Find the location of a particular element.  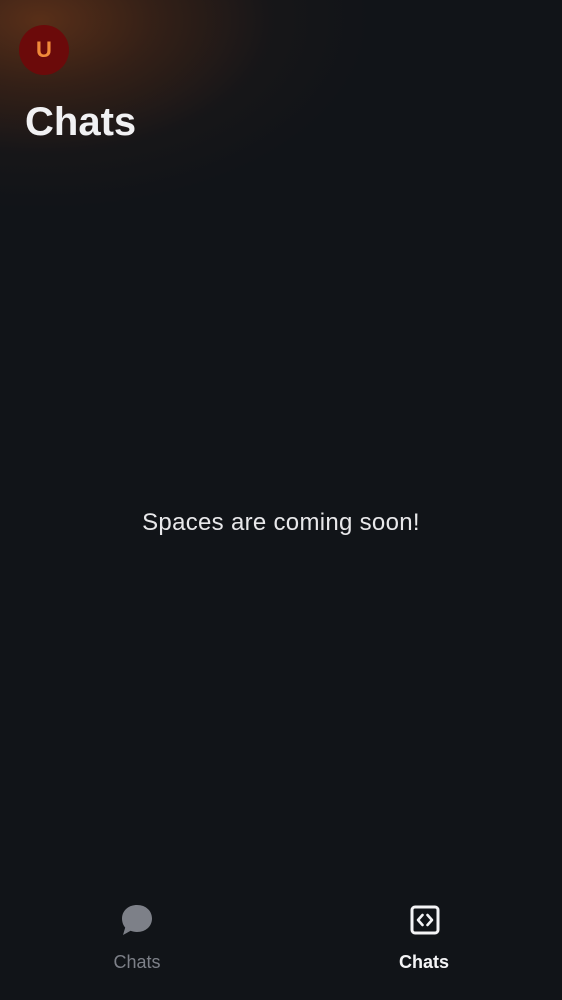

nav-label-chats-active: Chats is located at coordinates (423, 962).